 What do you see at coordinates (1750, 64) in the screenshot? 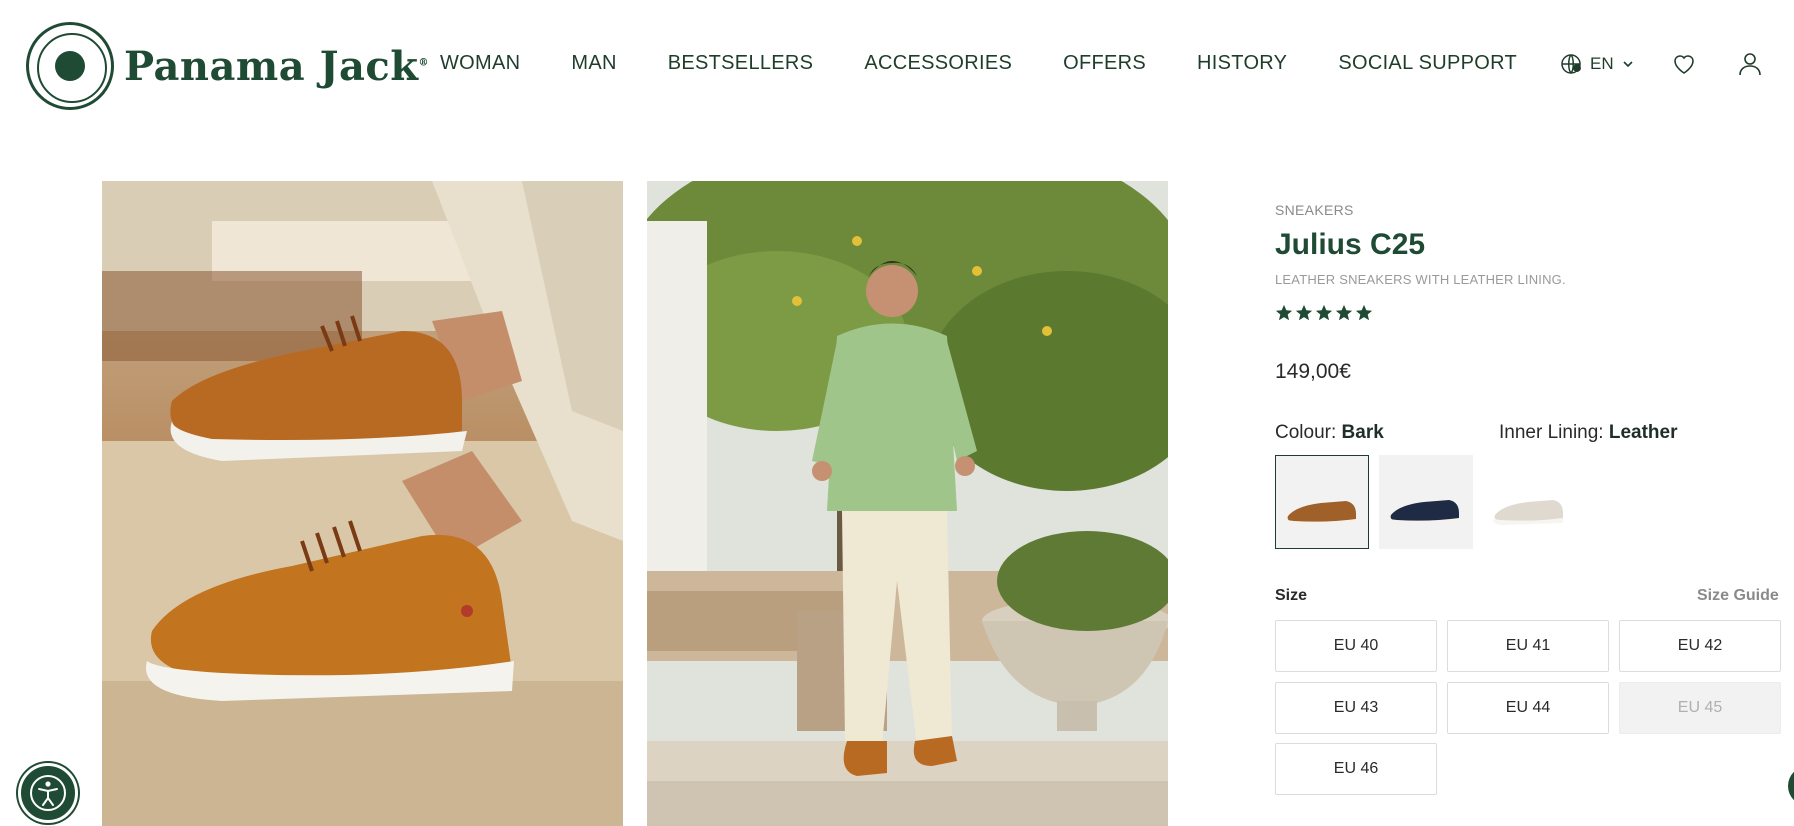
I see `user-icon` at bounding box center [1750, 64].